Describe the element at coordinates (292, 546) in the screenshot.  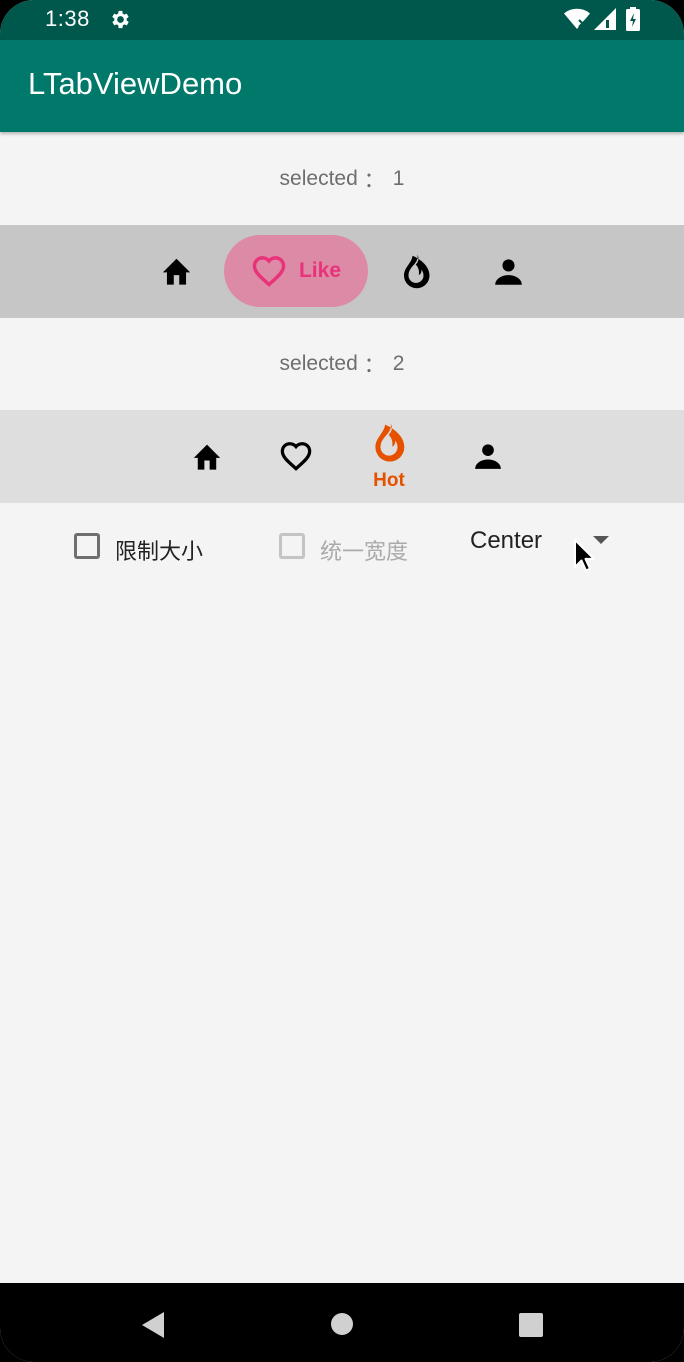
I see `uniform-width-checkbox` at that location.